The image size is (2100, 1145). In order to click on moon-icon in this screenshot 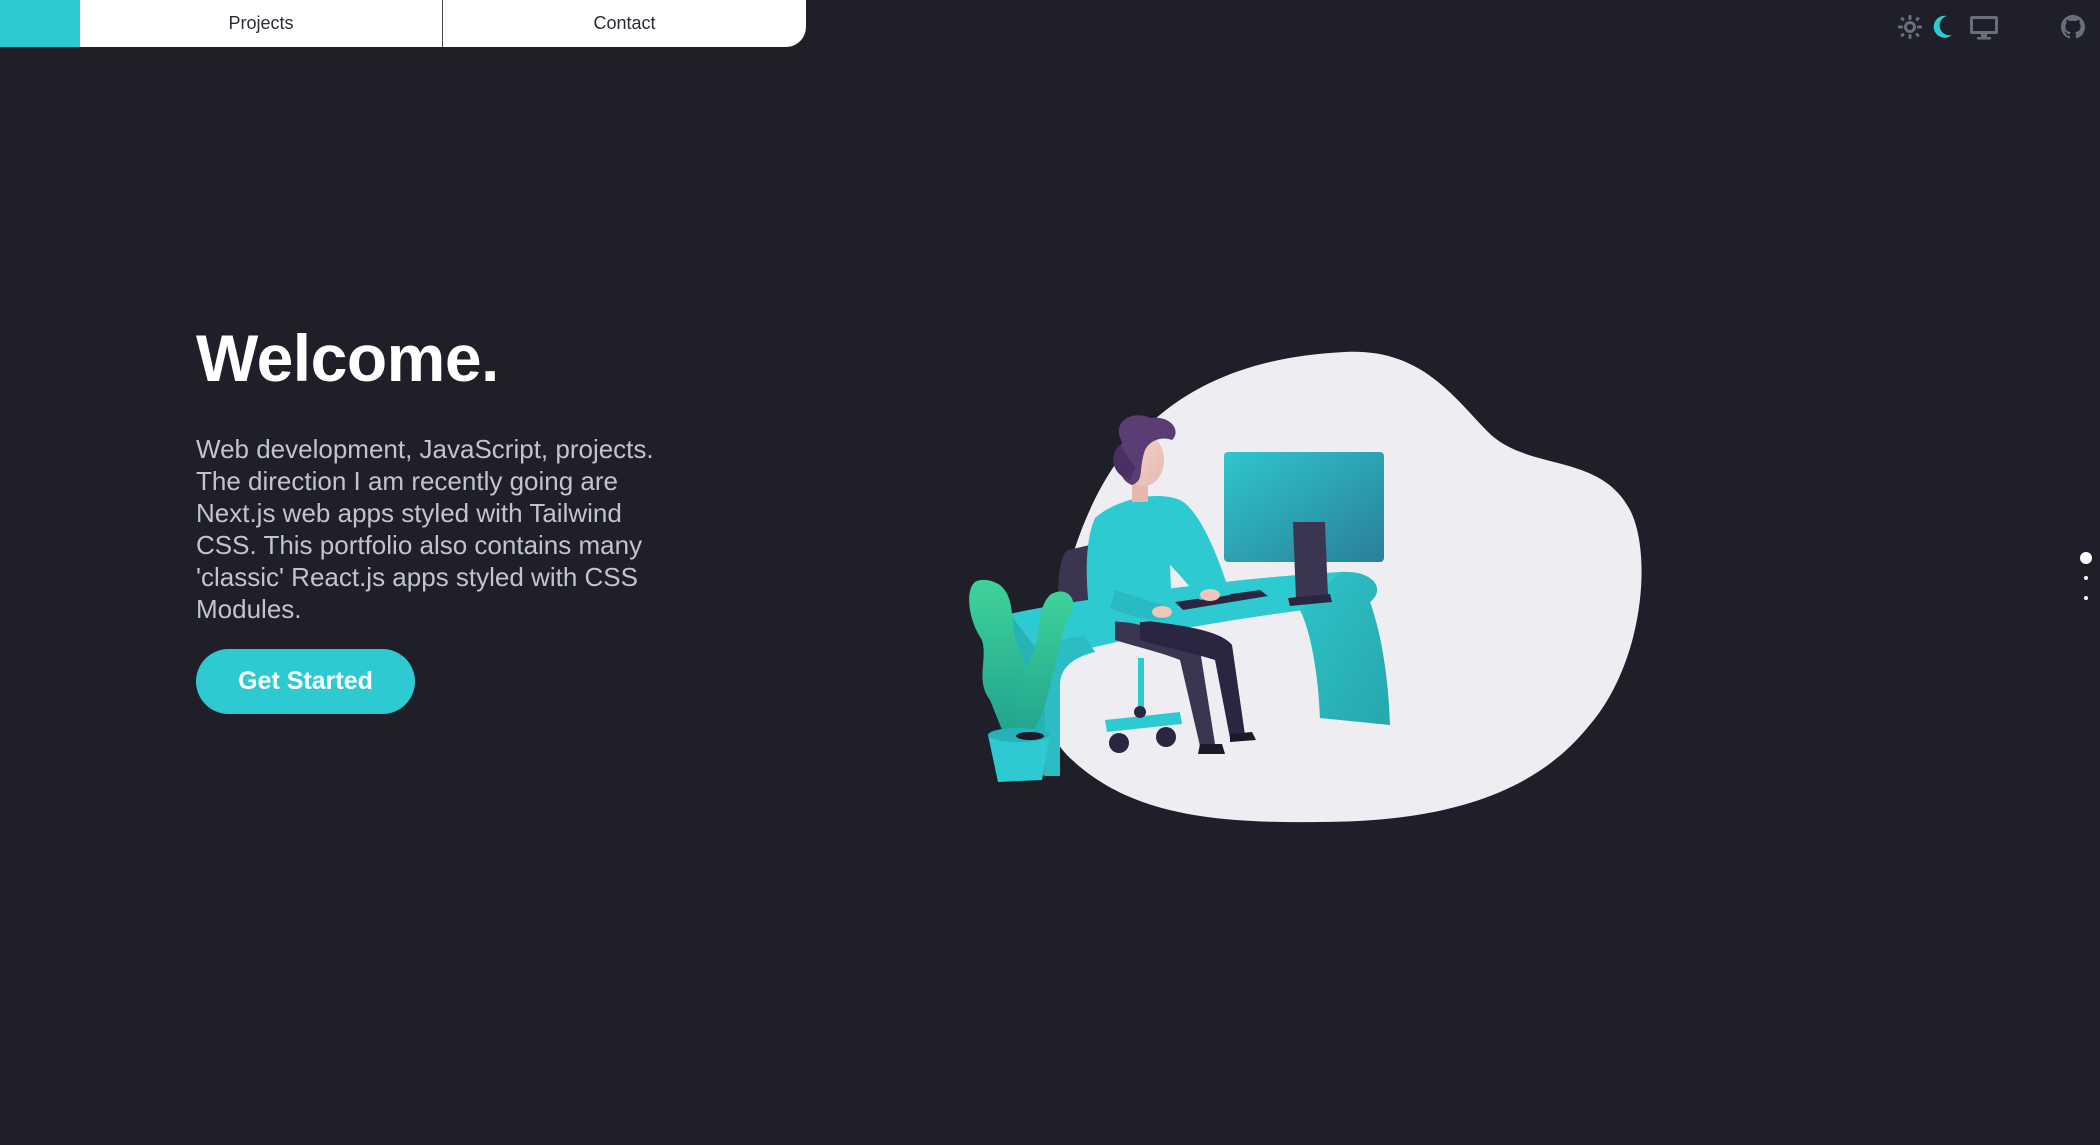, I will do `click(1943, 29)`.